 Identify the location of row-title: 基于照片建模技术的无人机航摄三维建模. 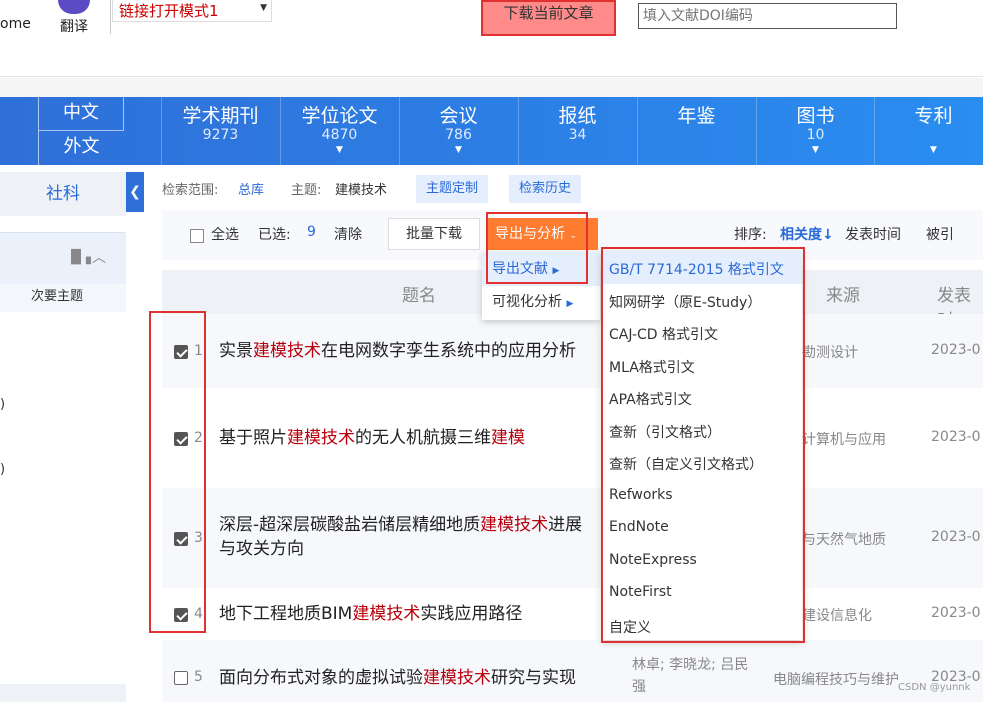
(372, 438).